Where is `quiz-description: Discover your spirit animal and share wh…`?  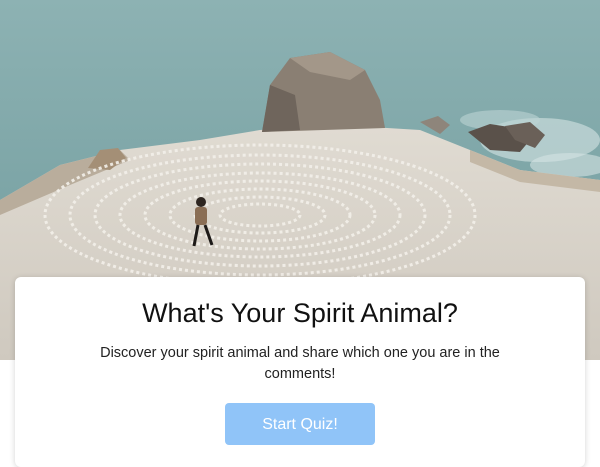 quiz-description: Discover your spirit animal and share wh… is located at coordinates (300, 363).